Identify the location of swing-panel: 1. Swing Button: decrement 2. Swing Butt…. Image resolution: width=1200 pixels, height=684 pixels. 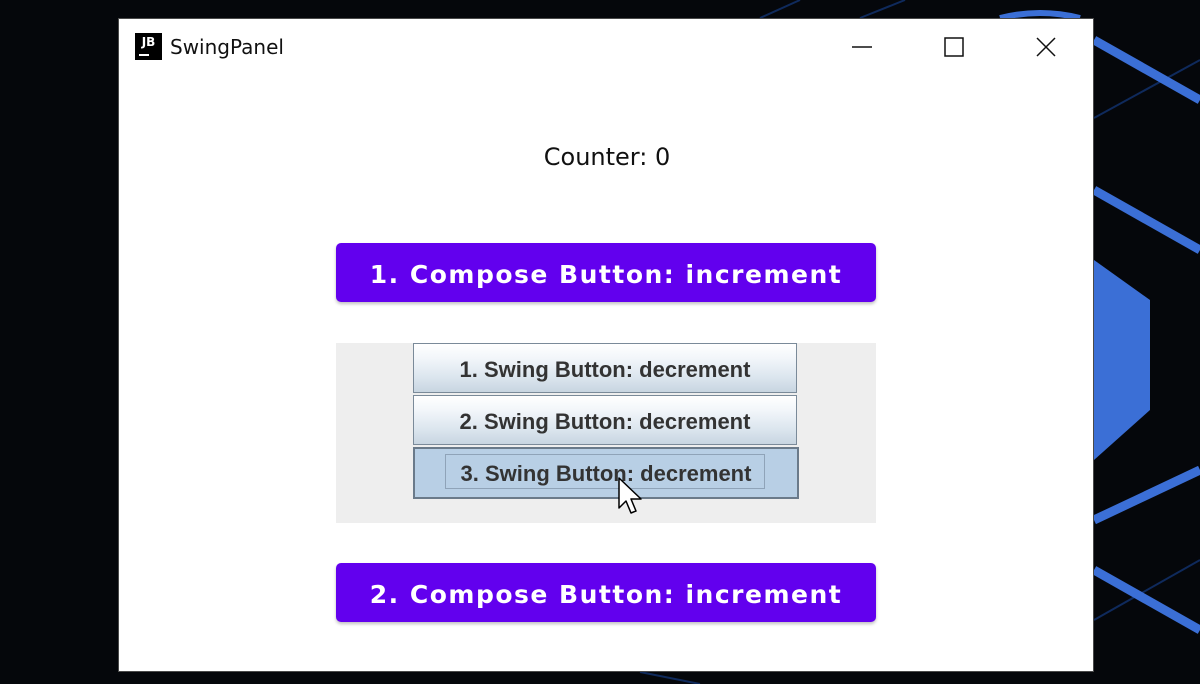
(606, 433).